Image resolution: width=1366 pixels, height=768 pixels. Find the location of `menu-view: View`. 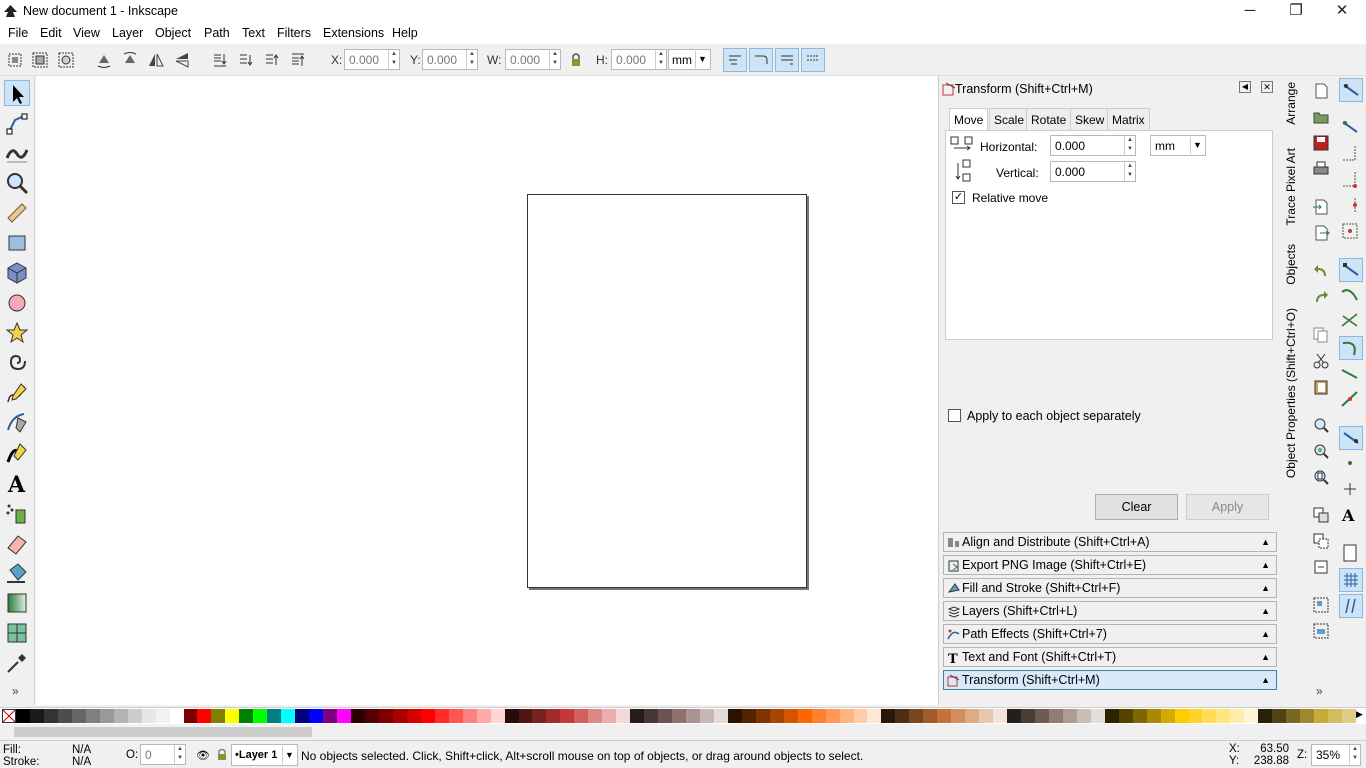

menu-view: View is located at coordinates (86, 33).